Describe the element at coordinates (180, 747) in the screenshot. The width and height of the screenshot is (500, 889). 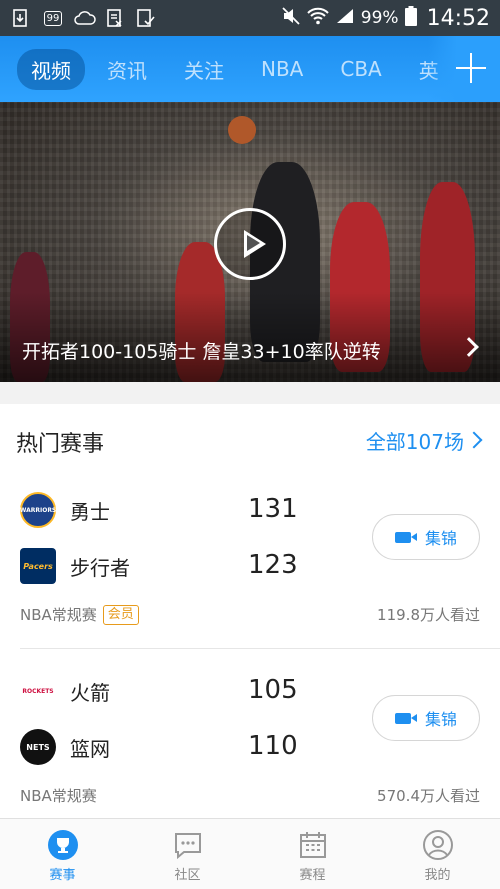
I see `team-row: NETS 篮网 110` at that location.